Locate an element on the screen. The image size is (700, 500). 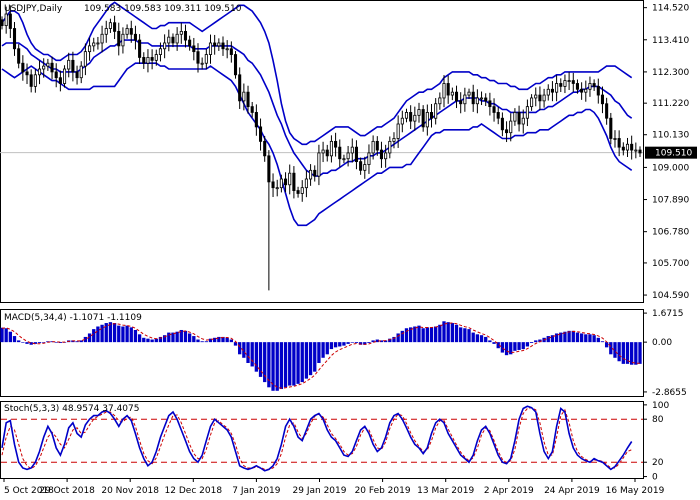
macd-axis-label: 0.00 is located at coordinates (662, 343).